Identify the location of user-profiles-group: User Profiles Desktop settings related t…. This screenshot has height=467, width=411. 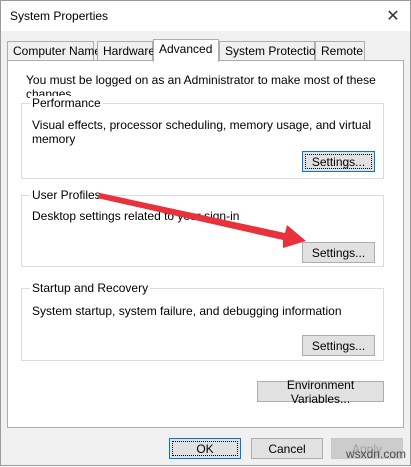
(202, 227).